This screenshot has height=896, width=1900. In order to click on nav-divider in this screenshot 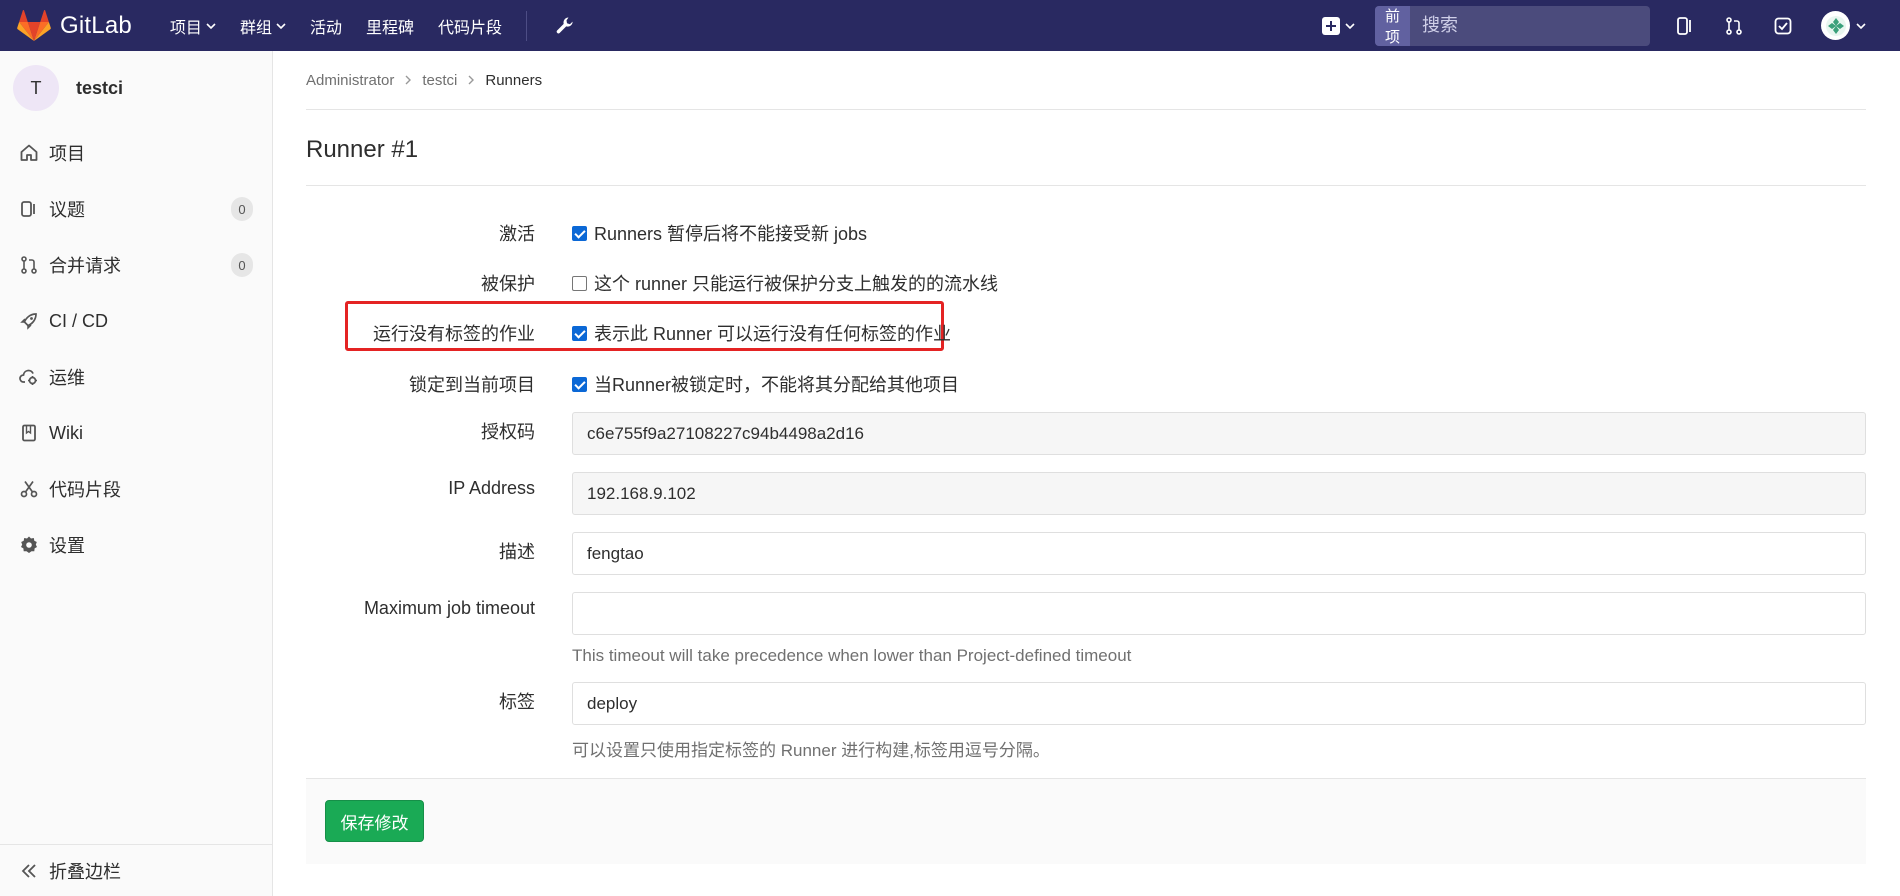, I will do `click(526, 25)`.